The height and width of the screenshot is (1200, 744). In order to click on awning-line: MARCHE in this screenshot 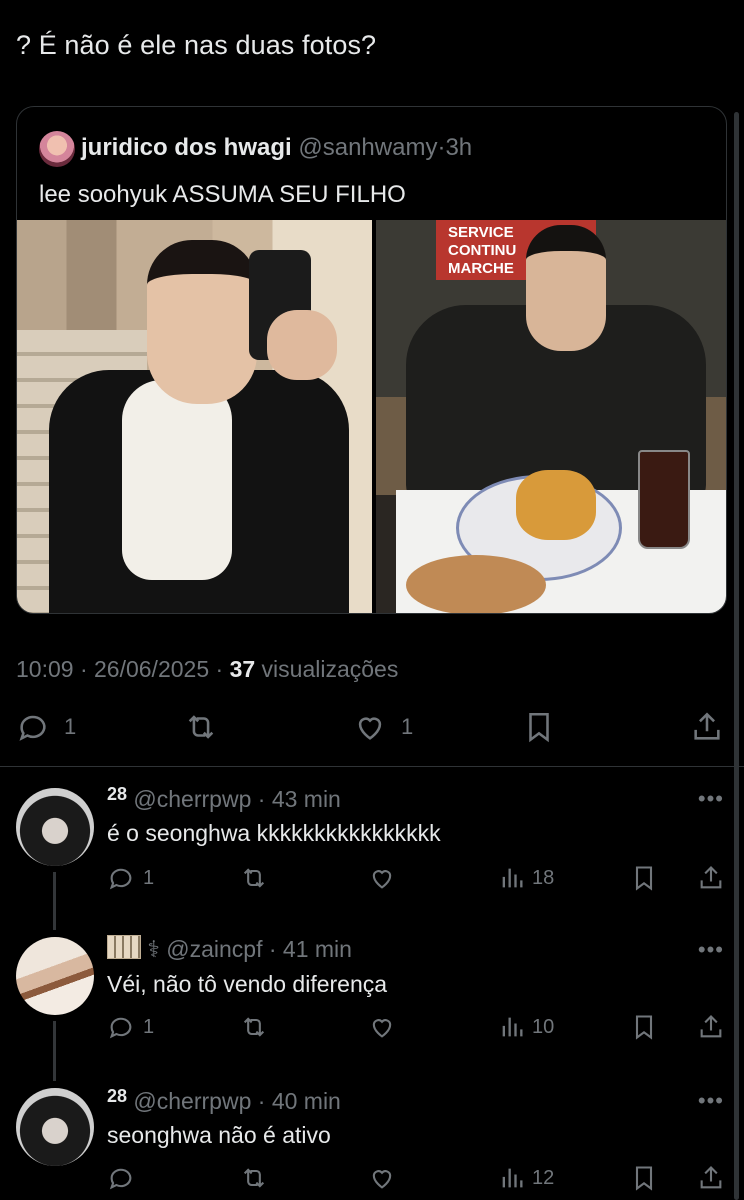, I will do `click(481, 268)`.